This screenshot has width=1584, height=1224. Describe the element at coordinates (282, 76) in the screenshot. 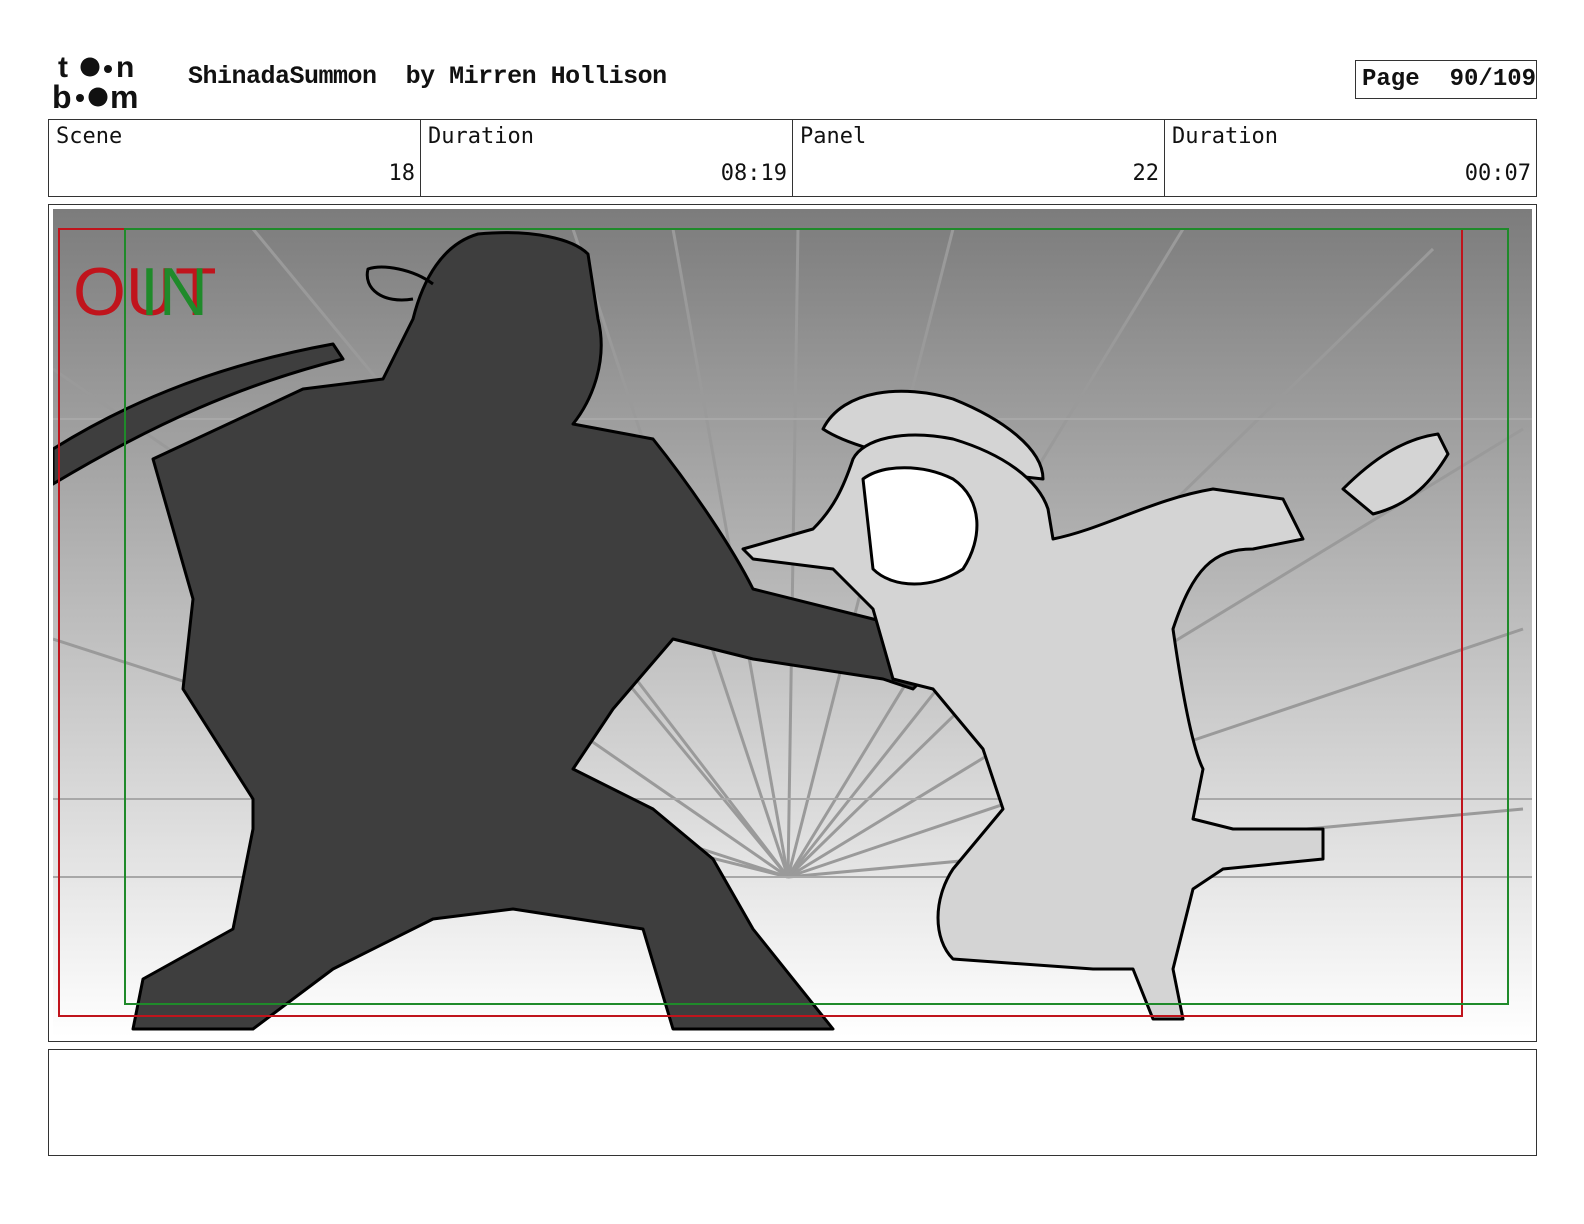

I see `project-title: ShinadaSummon` at that location.